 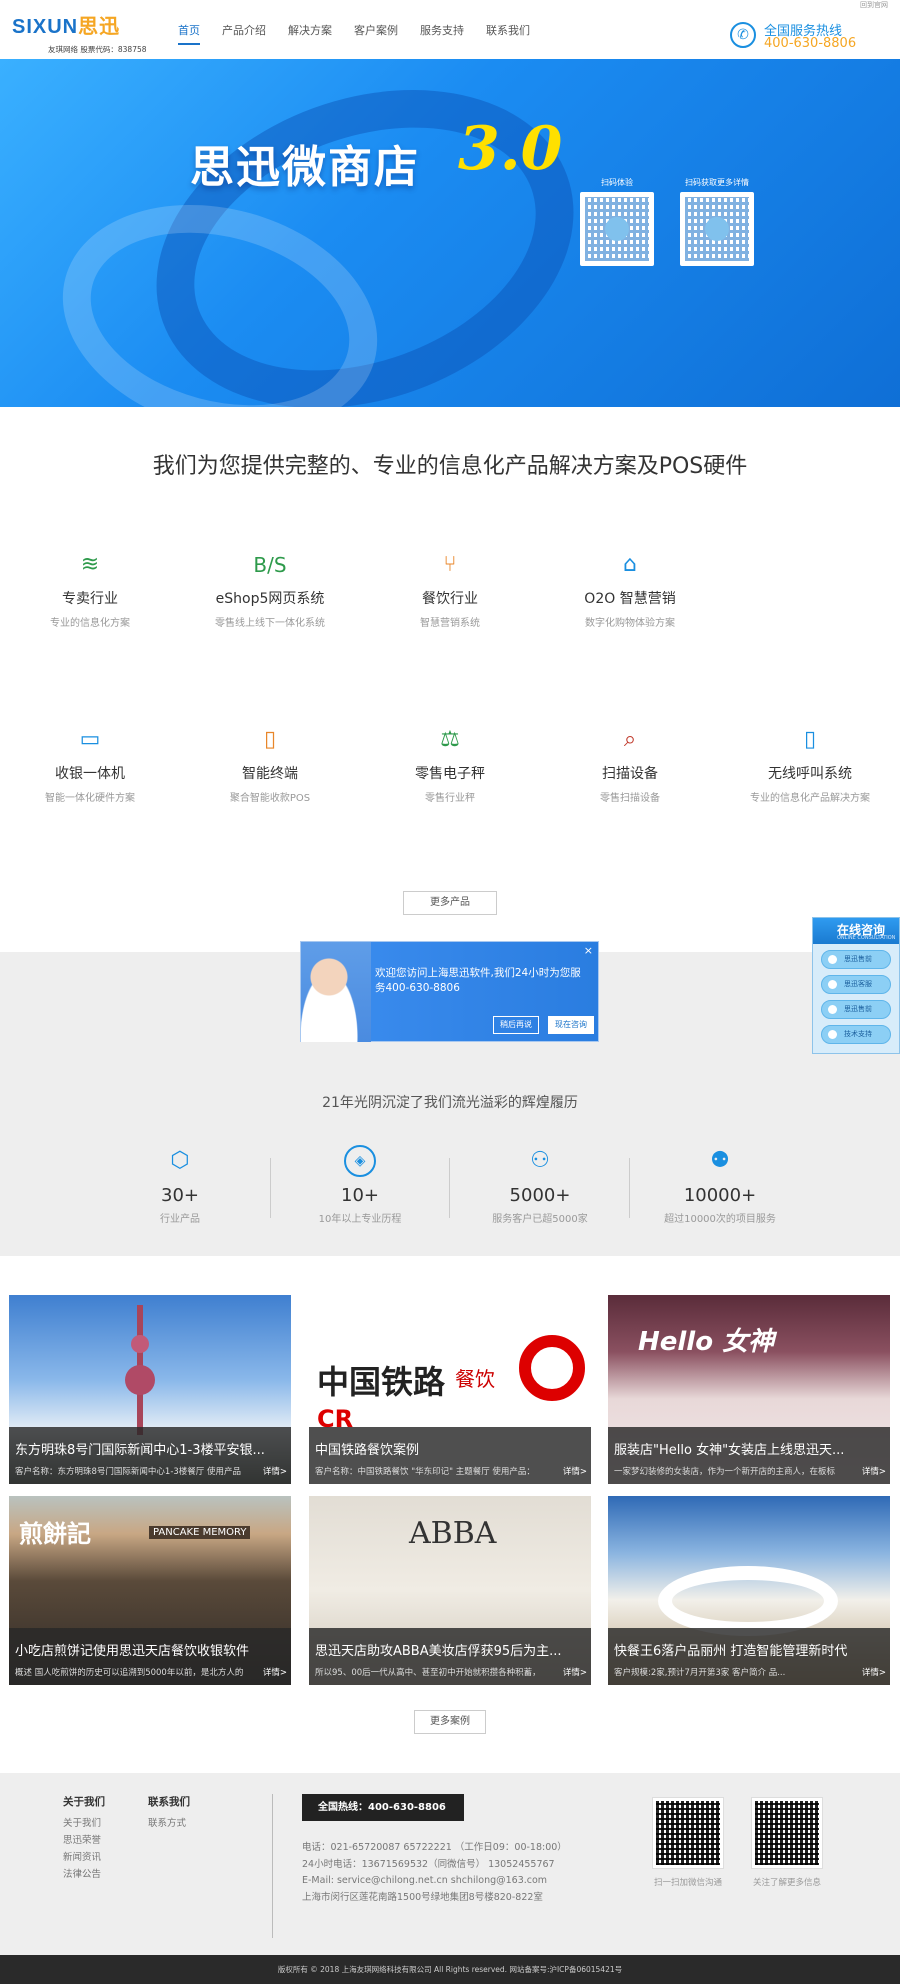 I want to click on product-item: ▯ 无线呼叫系统 专业的信息化产品解决方案, so click(x=810, y=763).